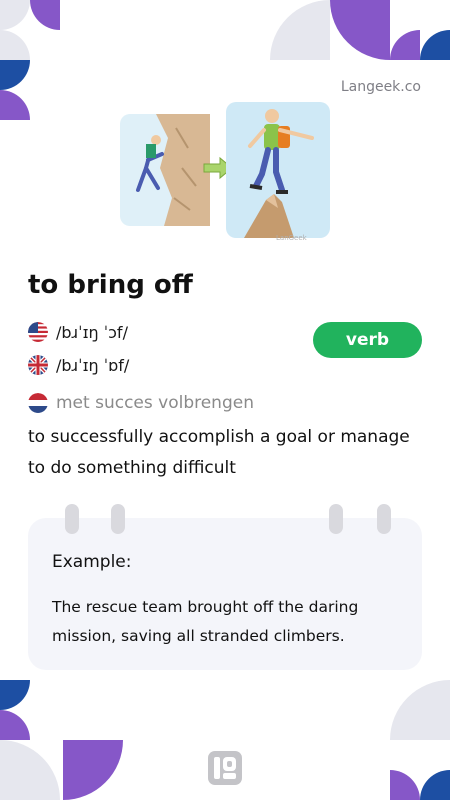  Describe the element at coordinates (380, 87) in the screenshot. I see `brand-name: Langeek.co` at that location.